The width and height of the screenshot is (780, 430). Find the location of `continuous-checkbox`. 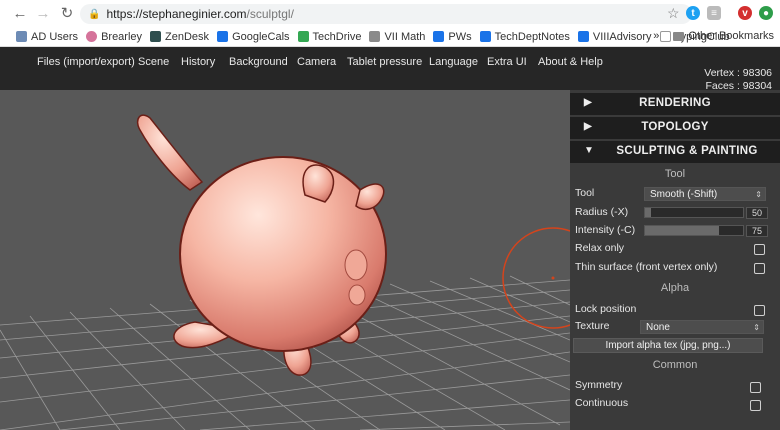

continuous-checkbox is located at coordinates (755, 405).